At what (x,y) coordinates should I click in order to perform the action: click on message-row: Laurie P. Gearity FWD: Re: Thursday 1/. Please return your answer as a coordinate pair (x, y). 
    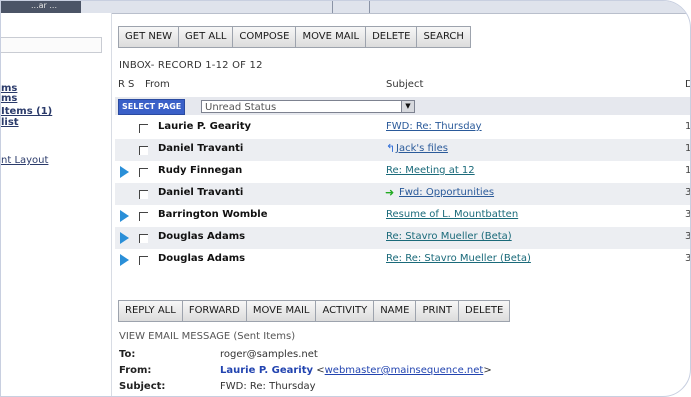
    Looking at the image, I should click on (403, 128).